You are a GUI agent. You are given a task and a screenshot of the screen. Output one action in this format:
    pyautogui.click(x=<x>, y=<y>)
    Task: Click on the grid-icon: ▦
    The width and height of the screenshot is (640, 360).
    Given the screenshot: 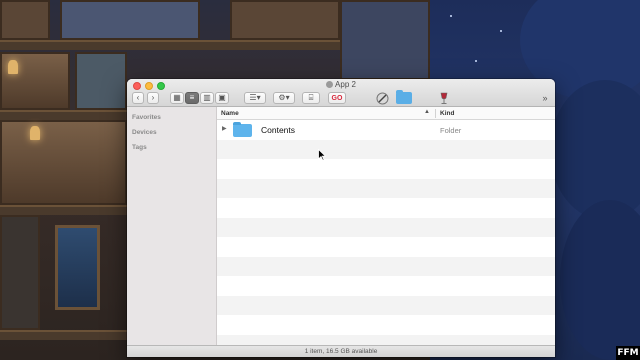 What is the action you would take?
    pyautogui.click(x=177, y=97)
    